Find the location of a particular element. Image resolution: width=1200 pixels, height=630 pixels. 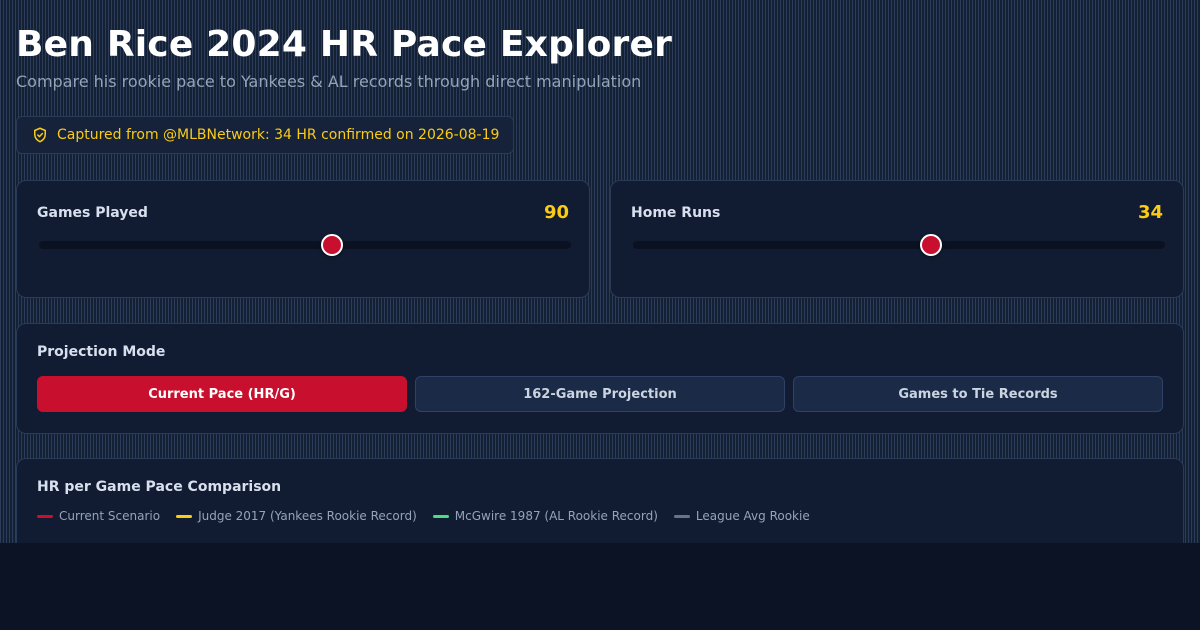

legend-label: League Avg Rookie is located at coordinates (752, 516).